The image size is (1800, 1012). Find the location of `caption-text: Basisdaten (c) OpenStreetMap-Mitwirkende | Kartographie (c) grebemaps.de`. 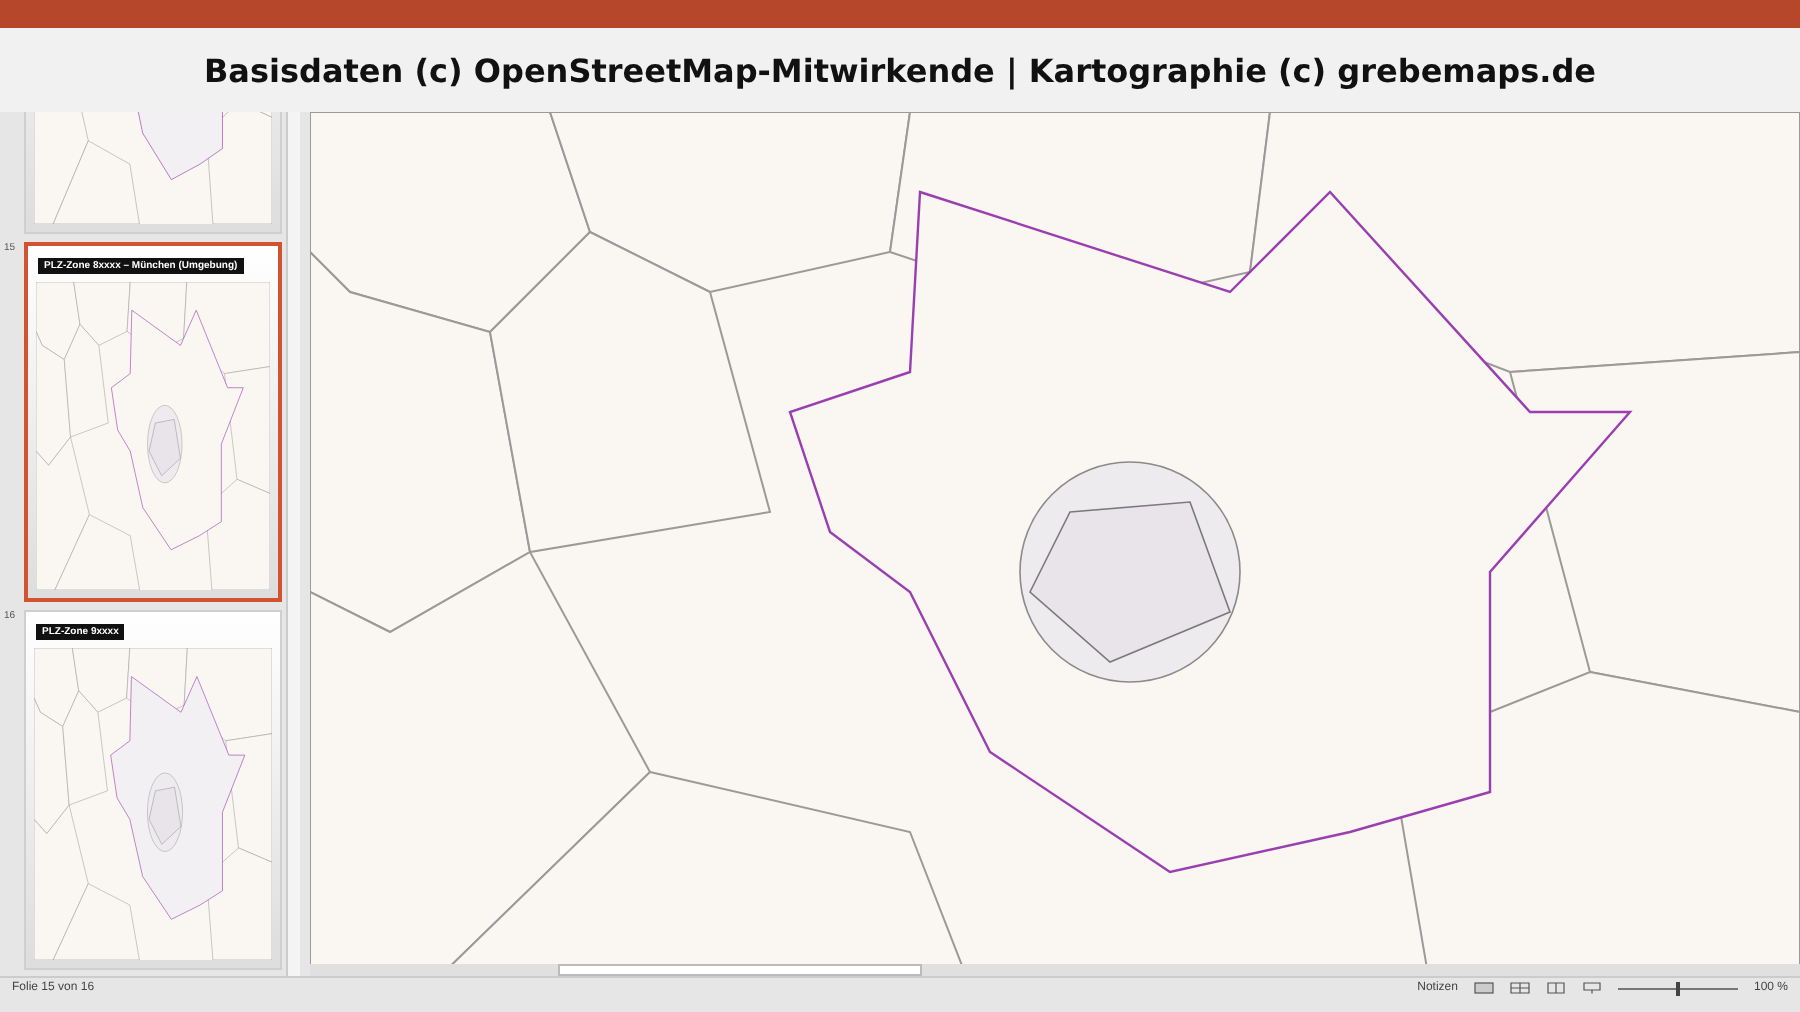

caption-text: Basisdaten (c) OpenStreetMap-Mitwirkende | Kartographie (c) grebemaps.de is located at coordinates (899, 70).